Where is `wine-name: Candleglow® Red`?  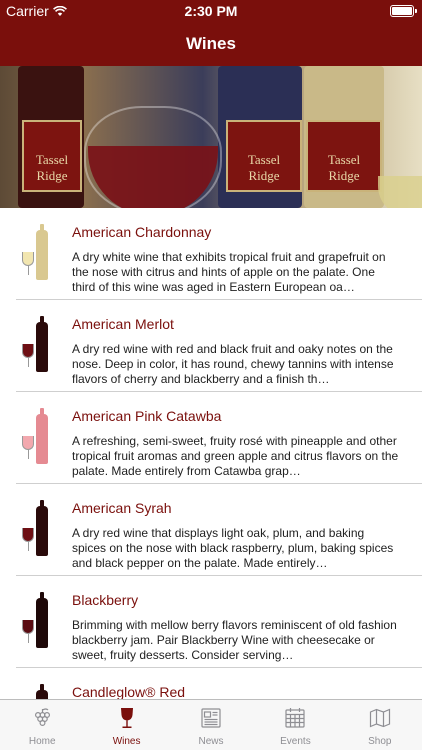
wine-name: Candleglow® Red is located at coordinates (129, 691).